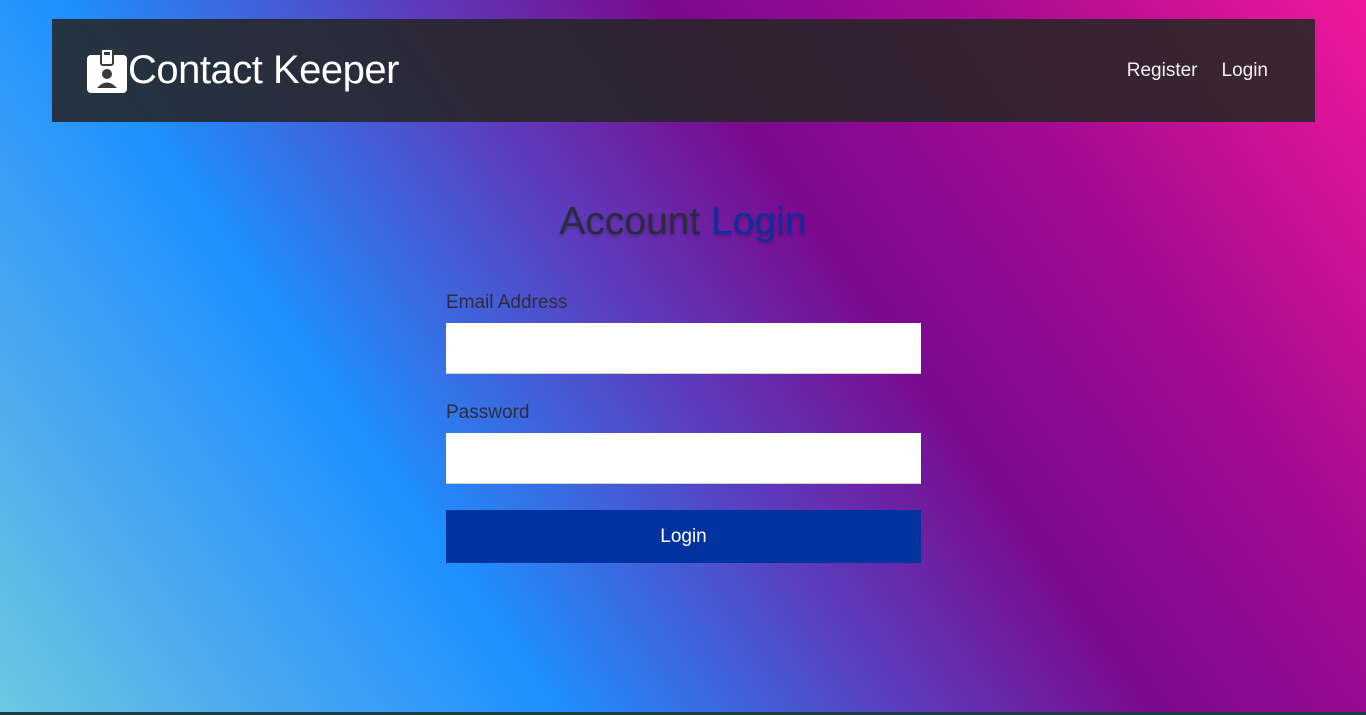  What do you see at coordinates (1162, 71) in the screenshot?
I see `nav-register-link: Register` at bounding box center [1162, 71].